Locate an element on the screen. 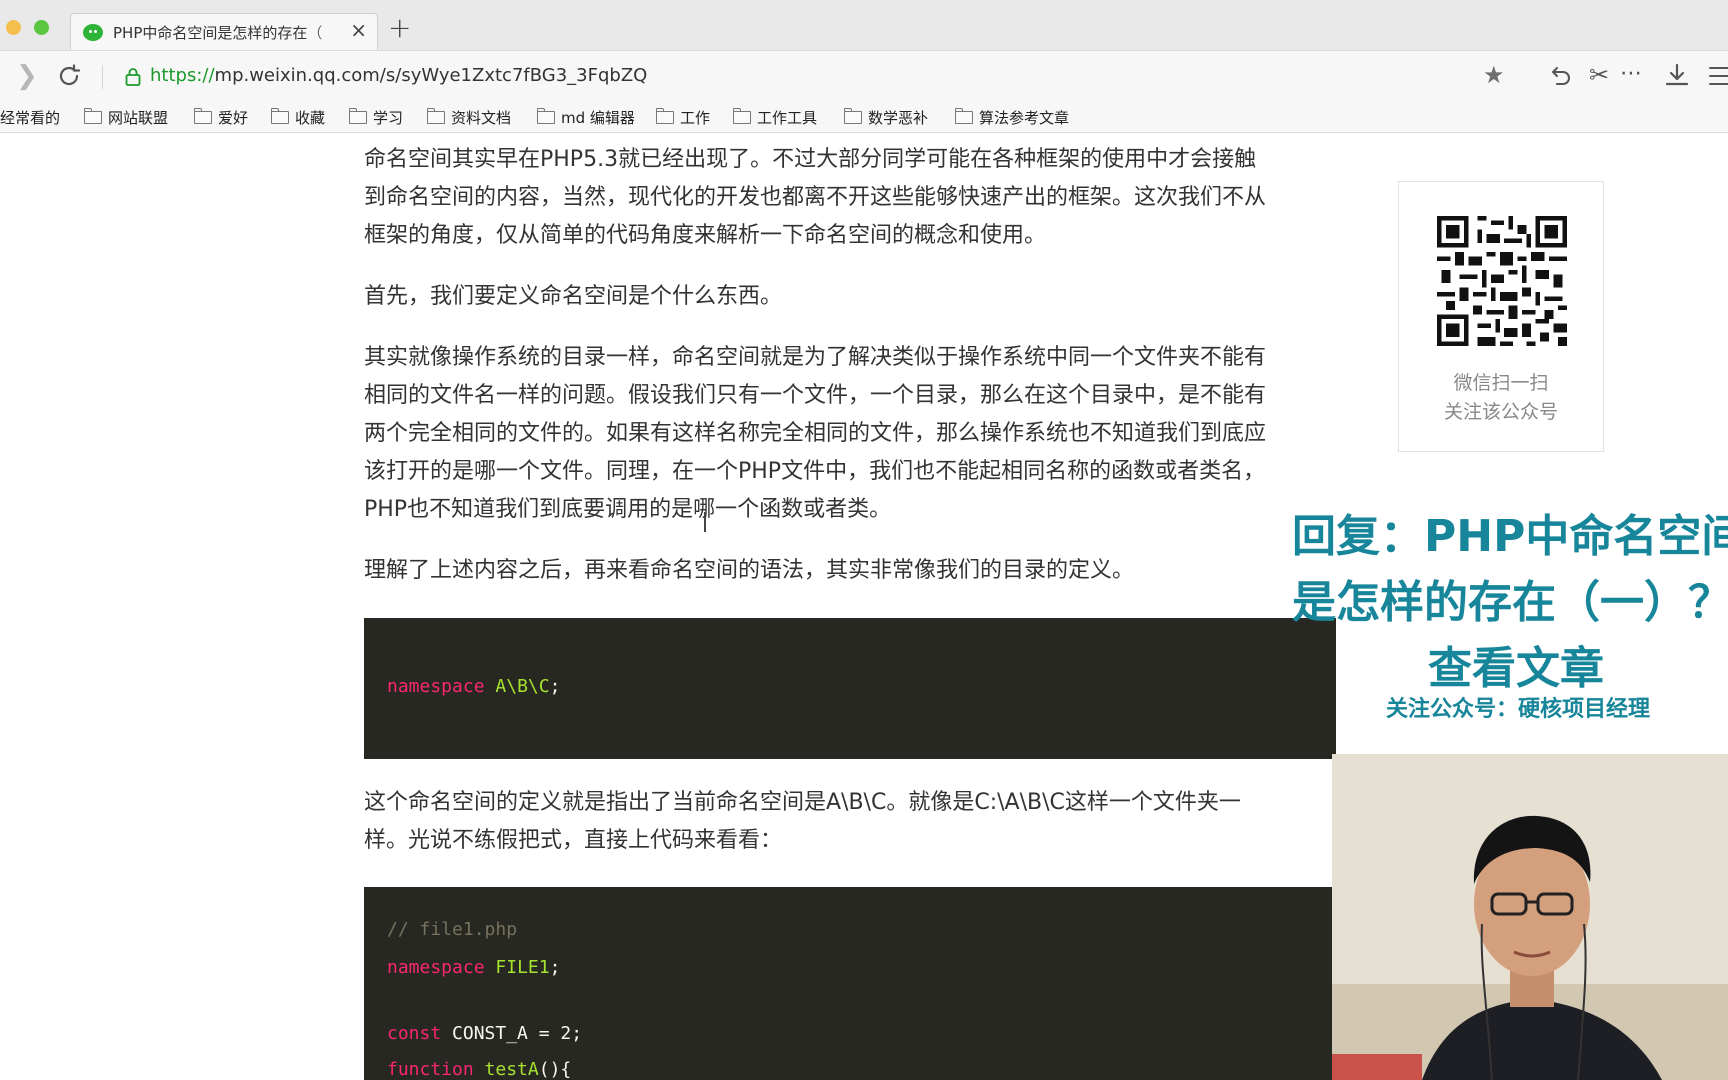  bookmark-folder: 工作工具 is located at coordinates (775, 117).